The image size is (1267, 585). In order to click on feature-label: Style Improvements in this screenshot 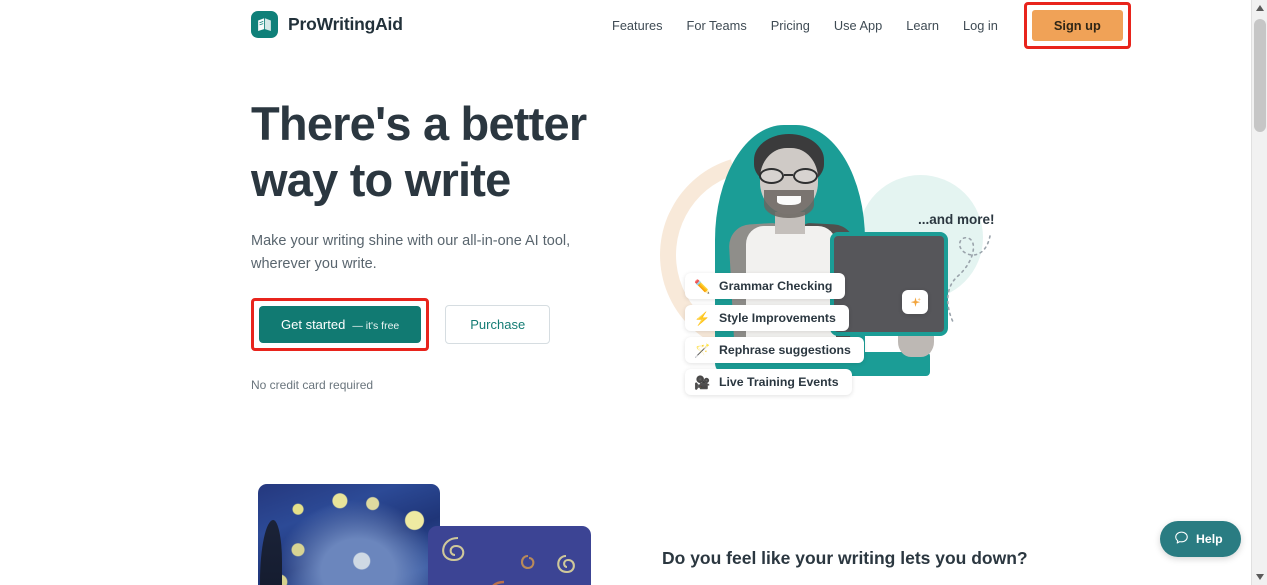, I will do `click(777, 318)`.